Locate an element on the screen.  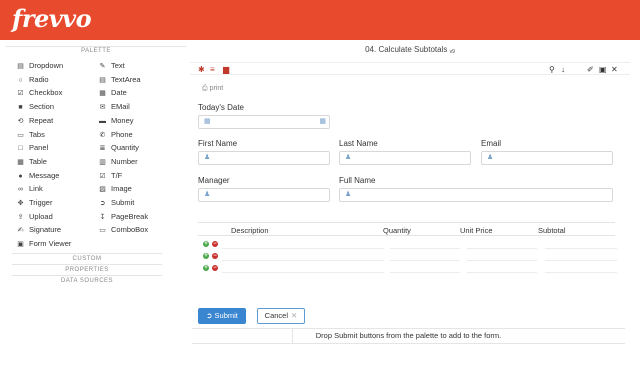
palette-item-image: ▨ Image is located at coordinates (115, 189).